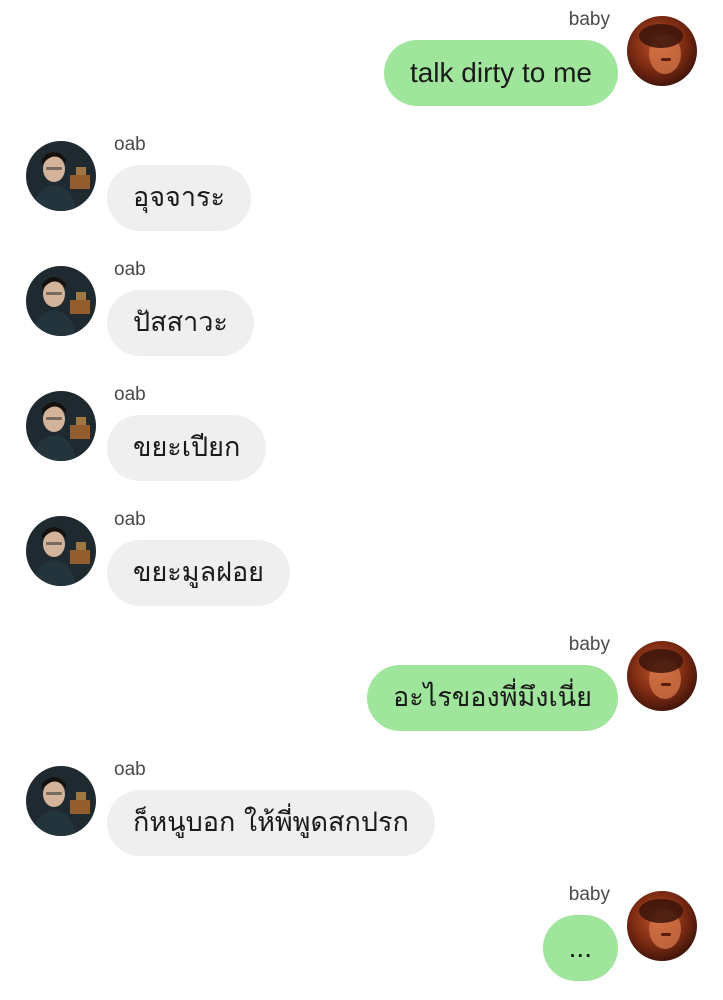  What do you see at coordinates (361, 63) in the screenshot?
I see `message-row: baby talk dirty to me` at bounding box center [361, 63].